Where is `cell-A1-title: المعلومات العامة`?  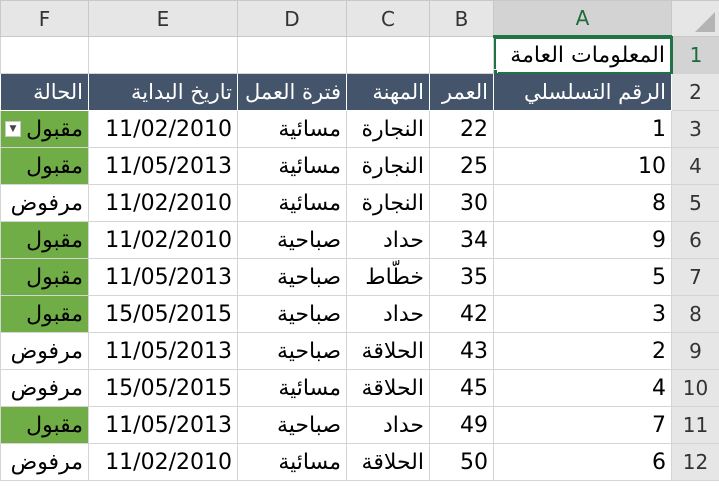
cell-A1-title: المعلومات العامة is located at coordinates (582, 55).